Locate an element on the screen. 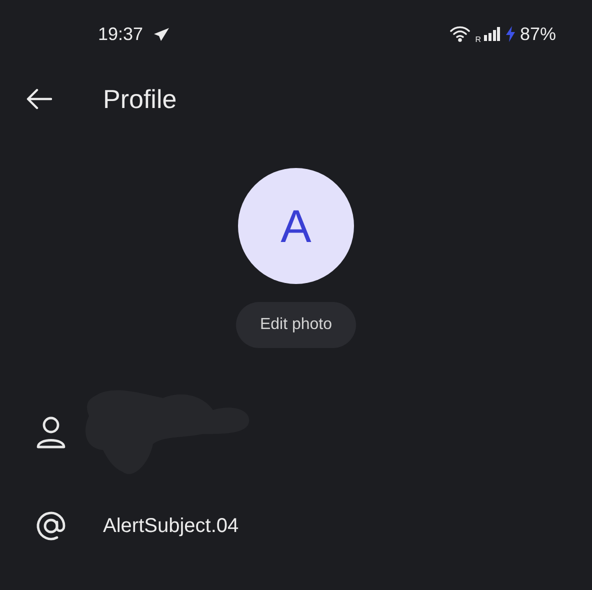 This screenshot has height=590, width=592. page-title: Profile is located at coordinates (140, 99).